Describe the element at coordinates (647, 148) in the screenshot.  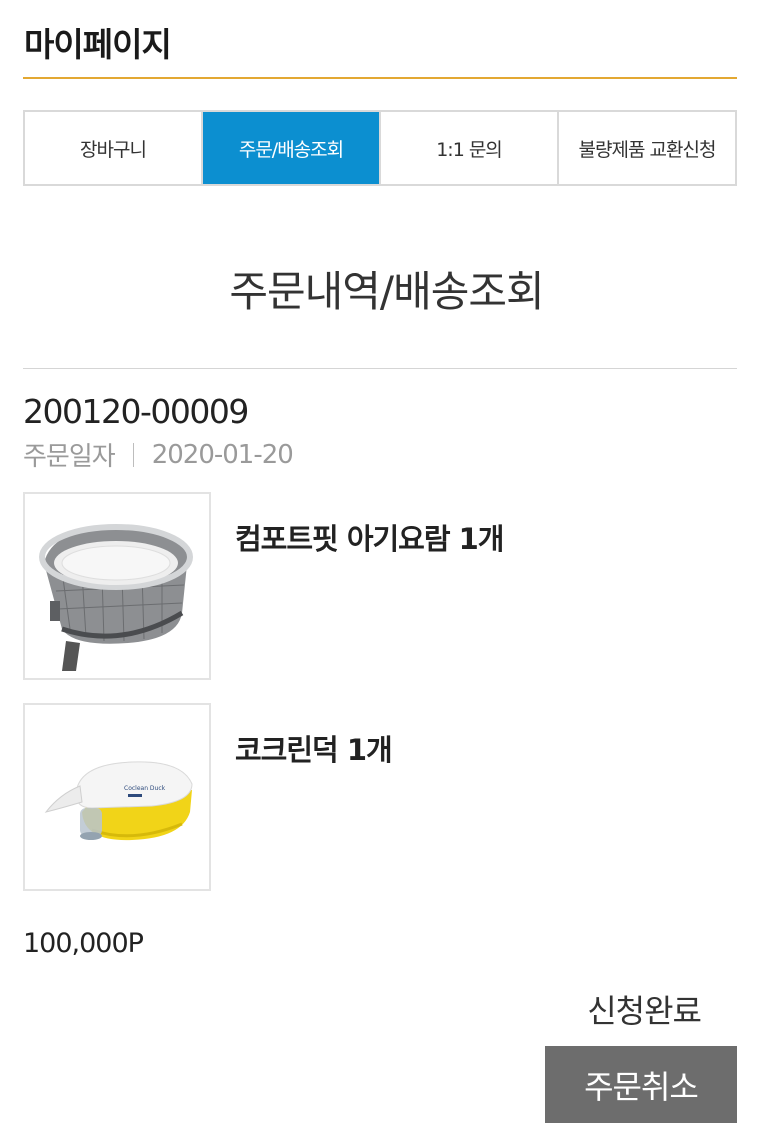
I see `tab-defect-exchange: 불량제품 교환신청` at that location.